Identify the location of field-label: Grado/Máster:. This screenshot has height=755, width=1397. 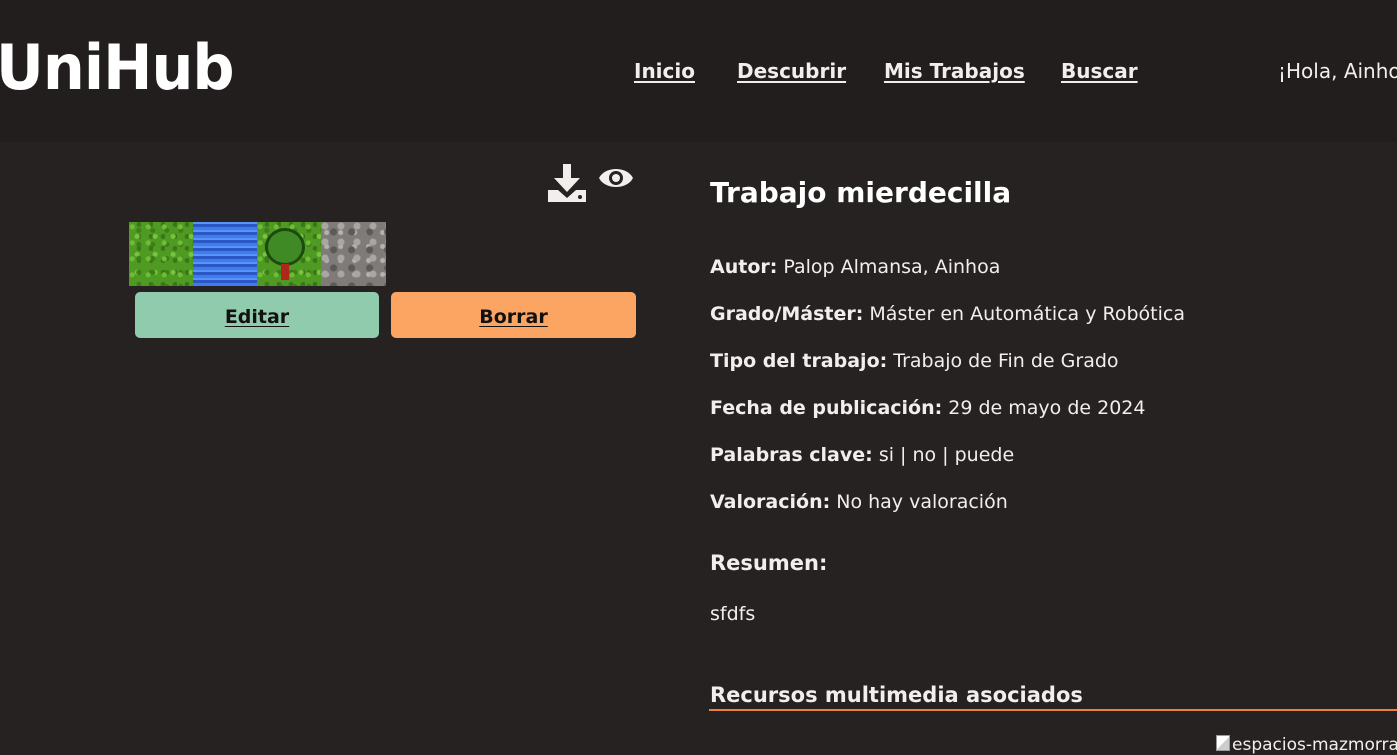
(787, 314).